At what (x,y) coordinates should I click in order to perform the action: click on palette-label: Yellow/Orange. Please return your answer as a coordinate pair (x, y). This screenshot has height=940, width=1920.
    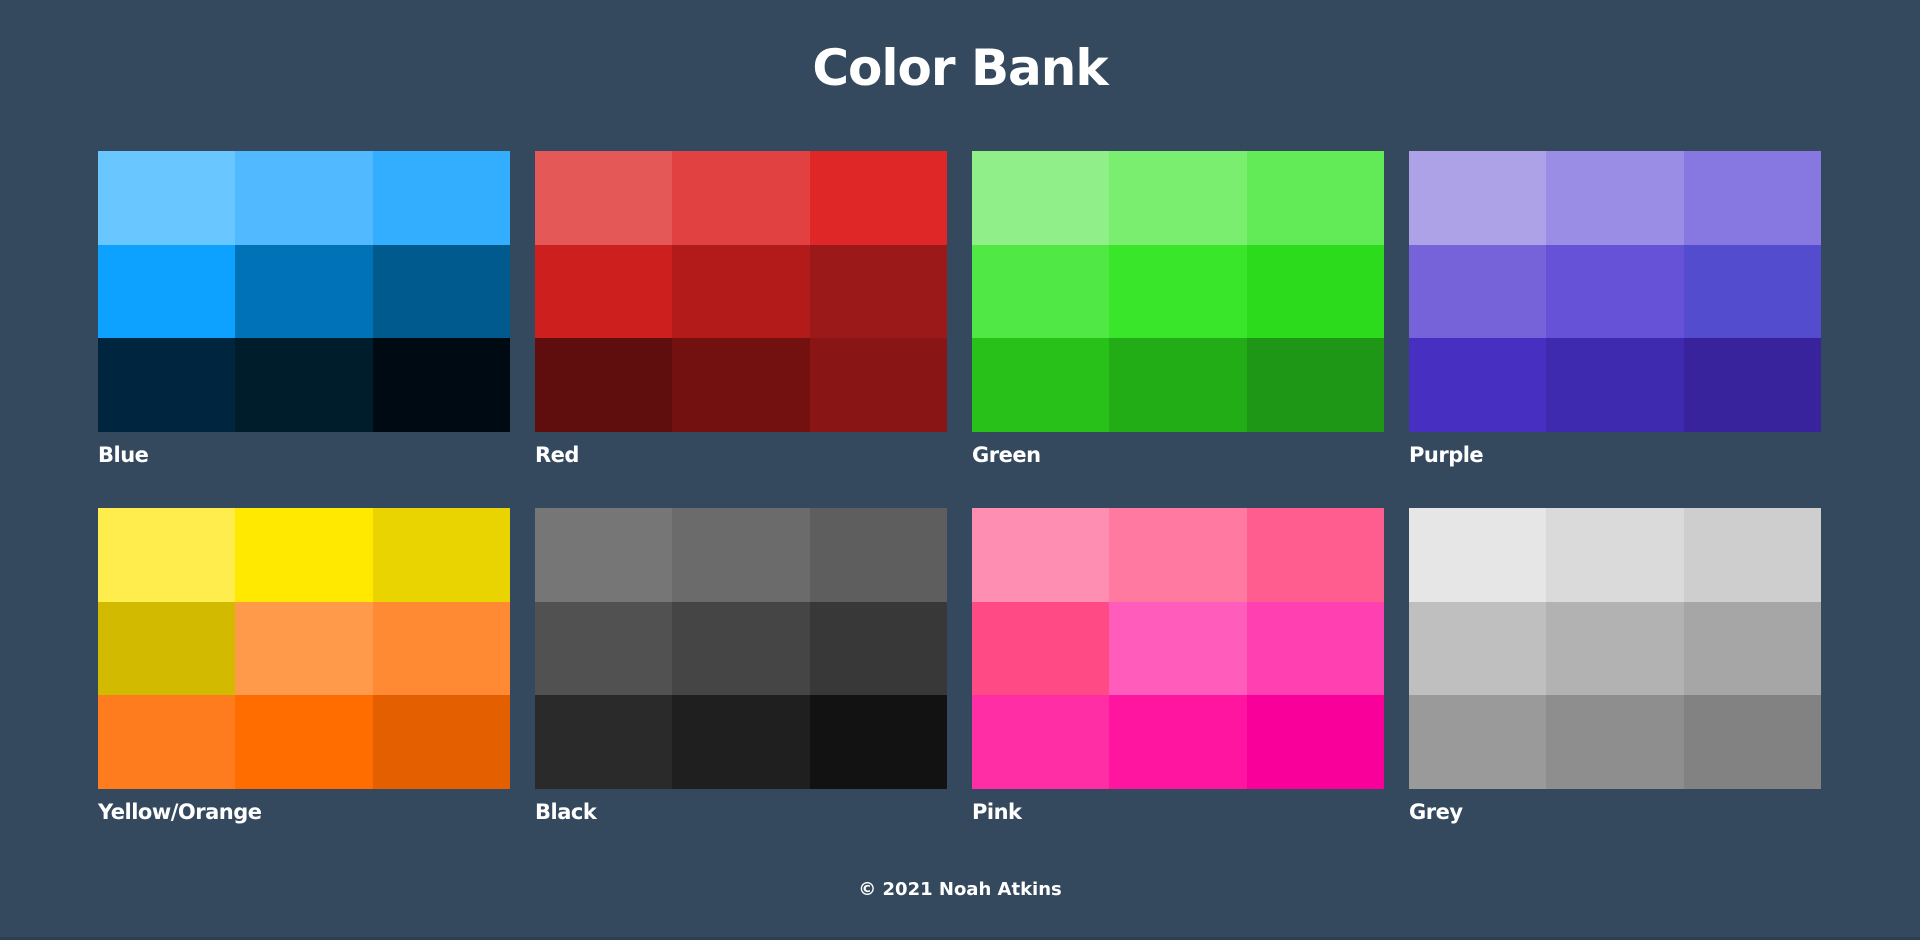
    Looking at the image, I should click on (180, 812).